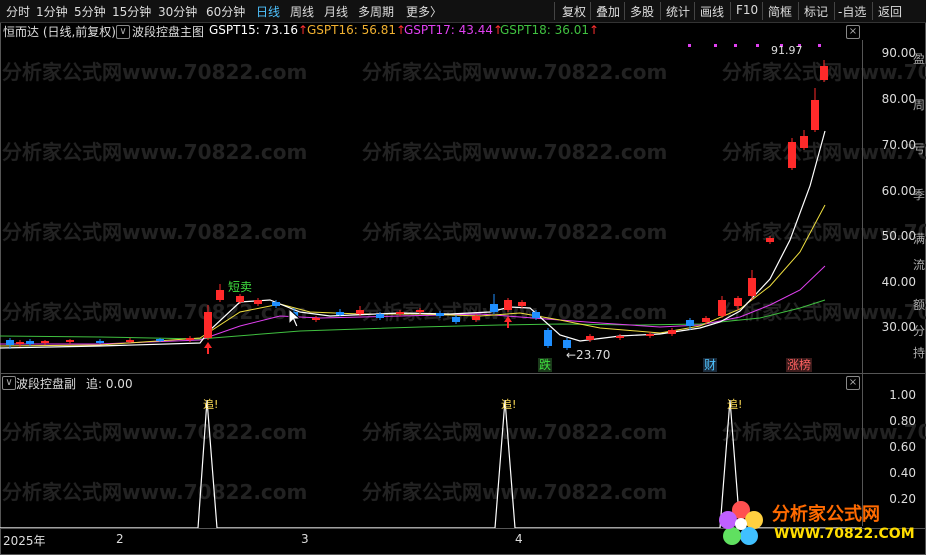 Image resolution: width=926 pixels, height=555 pixels. I want to click on date-label: 4, so click(519, 539).